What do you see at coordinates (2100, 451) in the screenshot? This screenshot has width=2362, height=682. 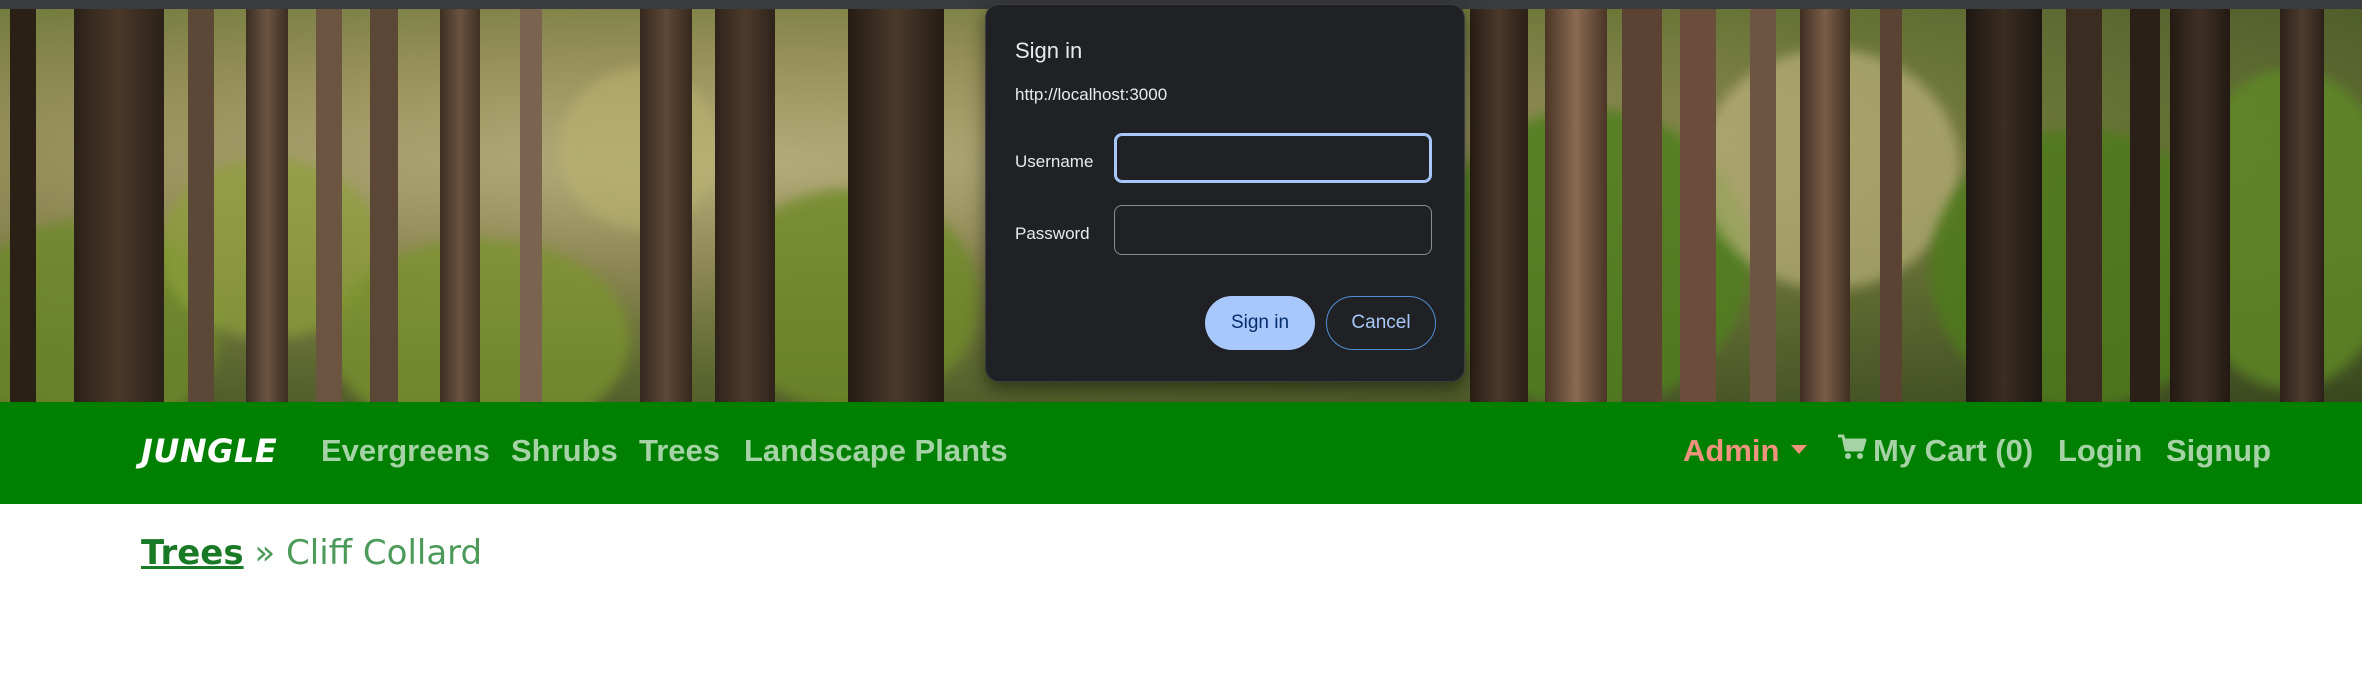 I see `login-link: Login` at bounding box center [2100, 451].